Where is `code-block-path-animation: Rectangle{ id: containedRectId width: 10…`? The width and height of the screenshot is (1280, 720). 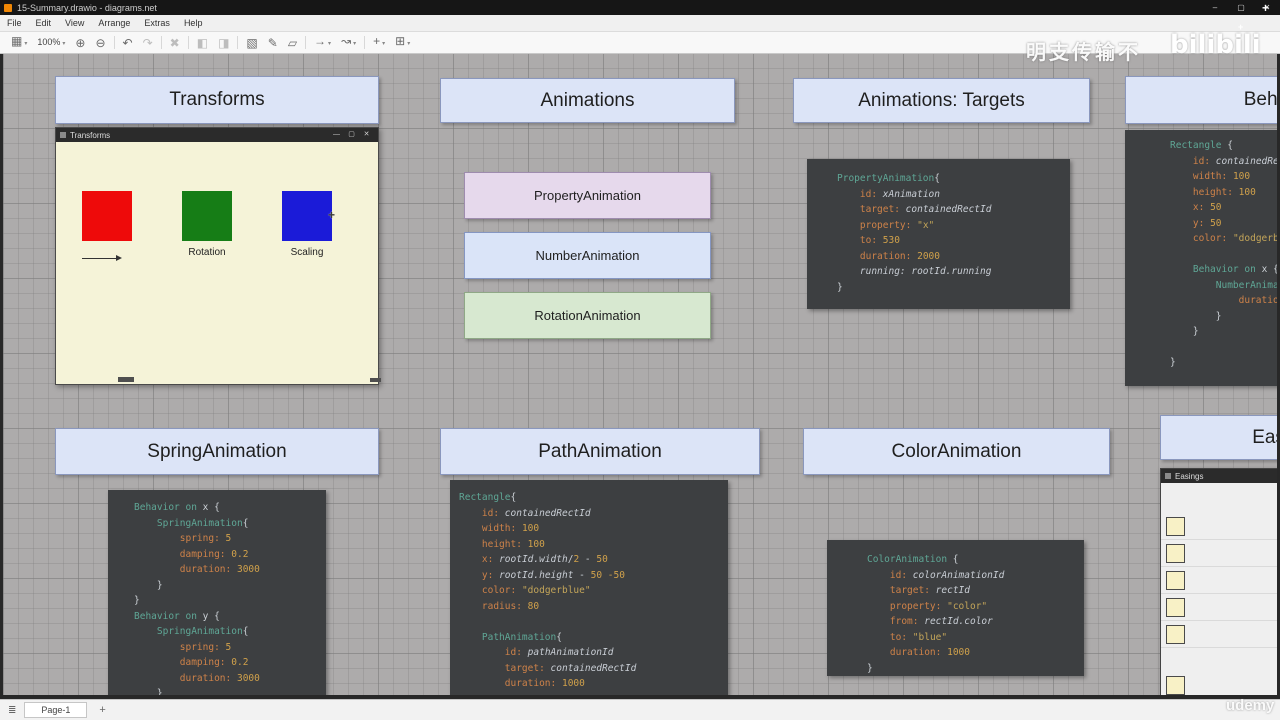 code-block-path-animation: Rectangle{ id: containedRectId width: 10… is located at coordinates (589, 587).